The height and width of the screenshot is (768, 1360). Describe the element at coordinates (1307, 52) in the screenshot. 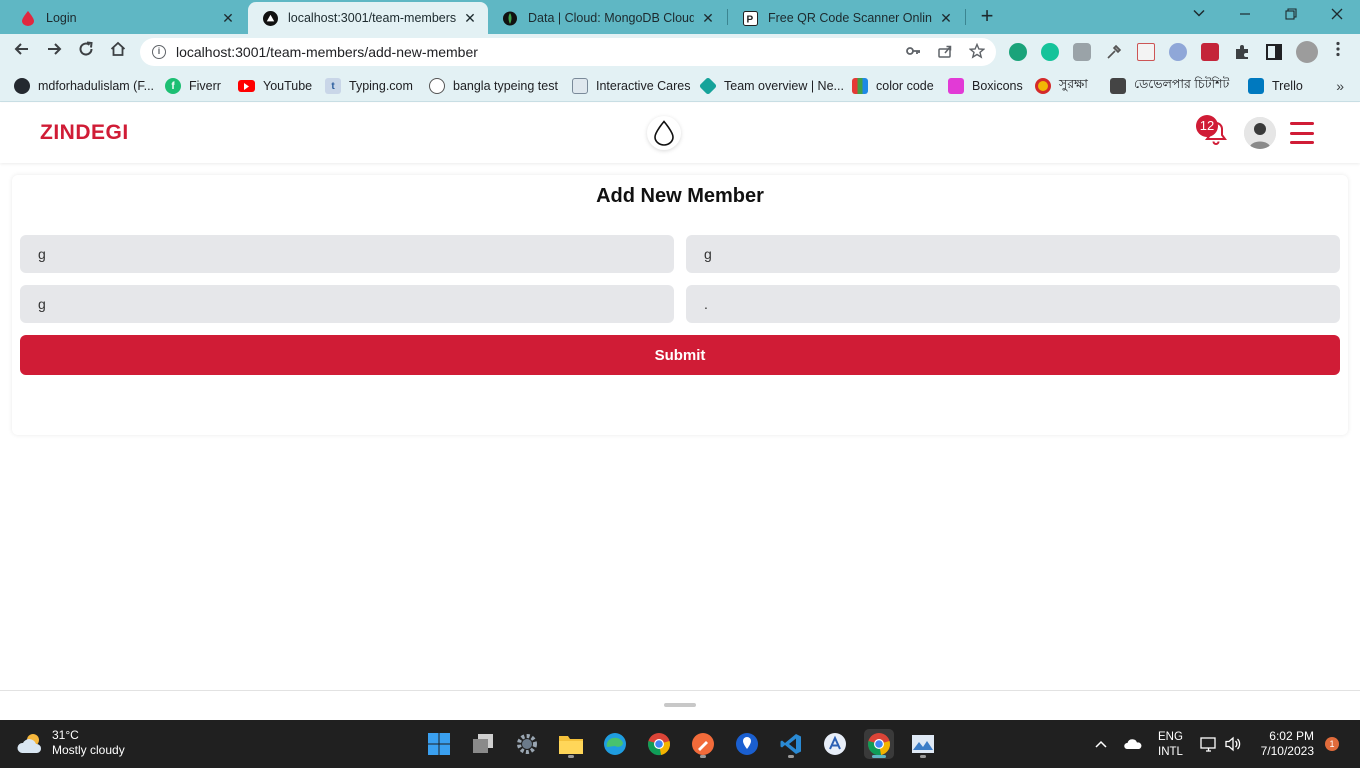

I see `profile-avatar` at that location.